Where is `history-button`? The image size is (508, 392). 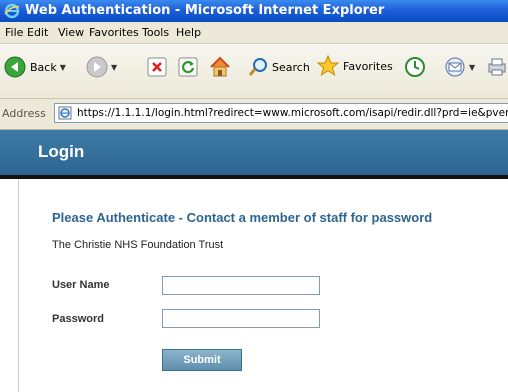
history-button is located at coordinates (415, 67).